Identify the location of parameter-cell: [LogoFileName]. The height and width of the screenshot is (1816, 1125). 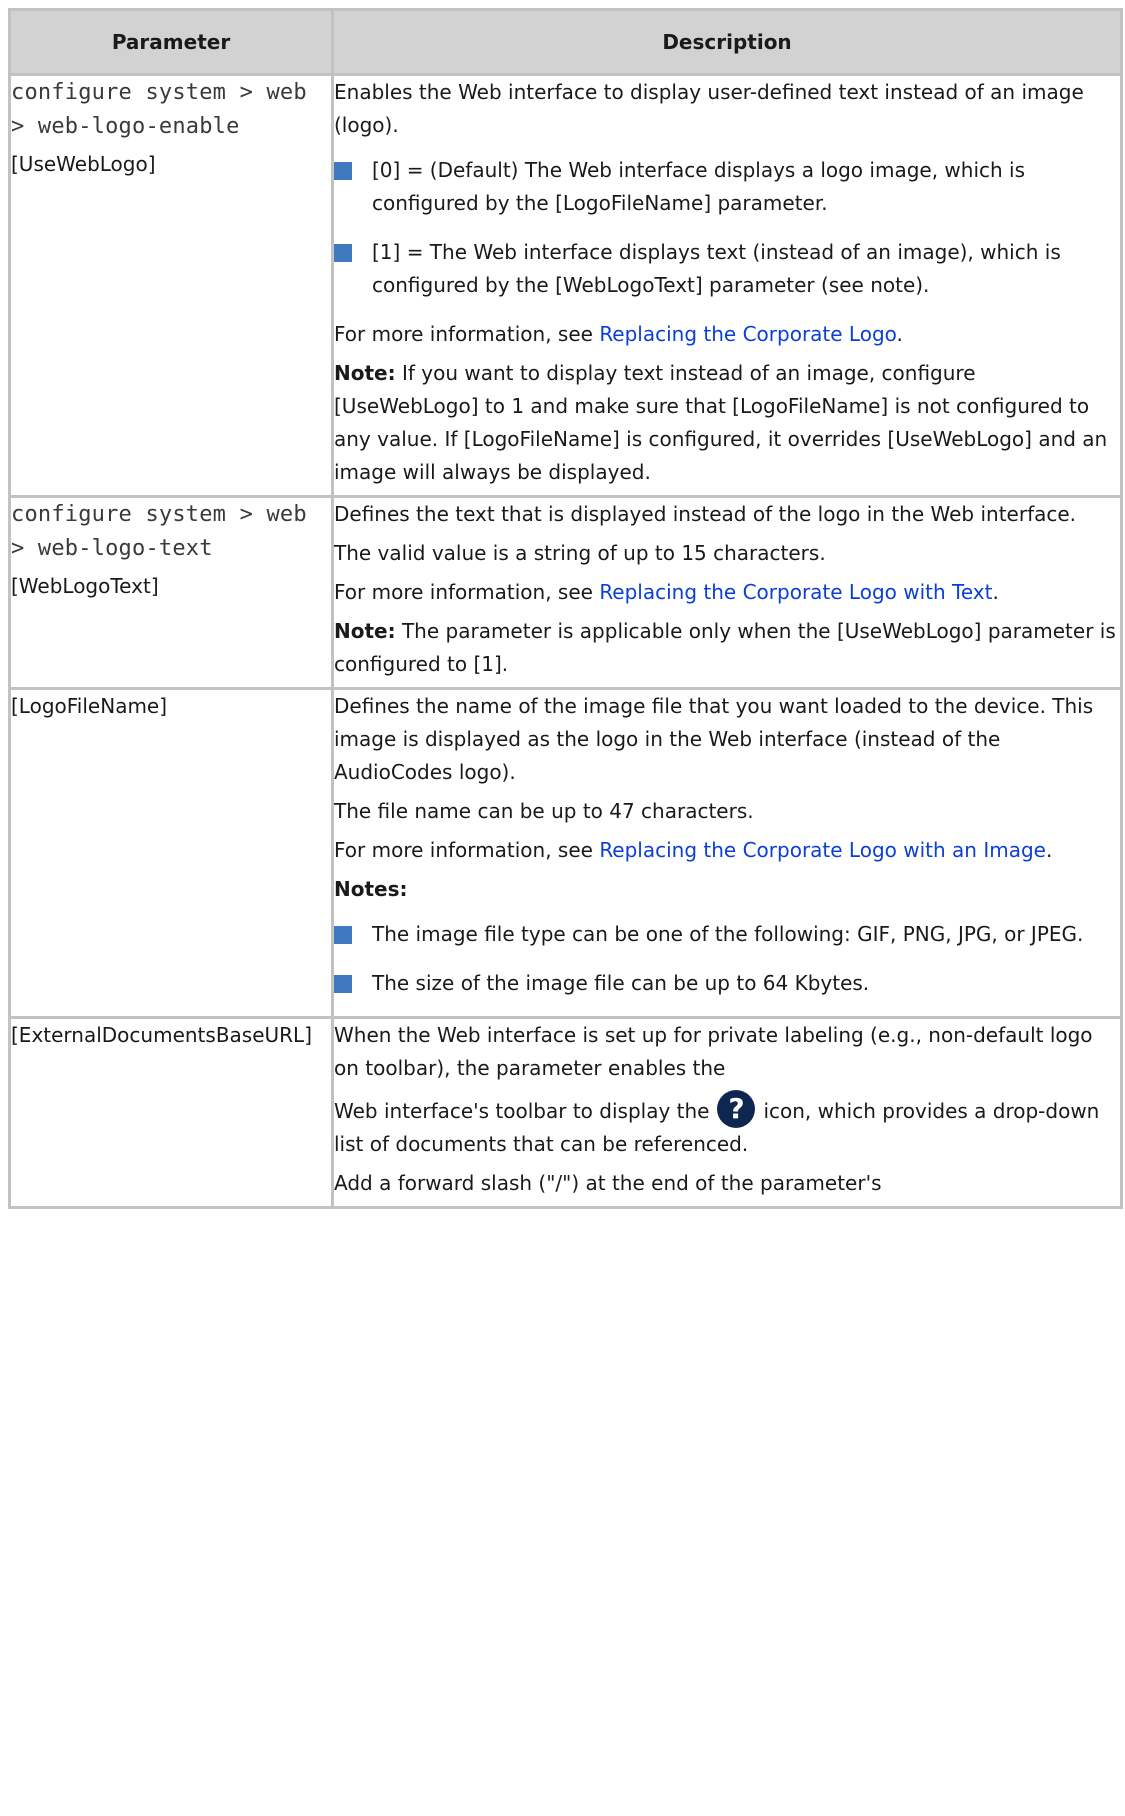
(171, 853).